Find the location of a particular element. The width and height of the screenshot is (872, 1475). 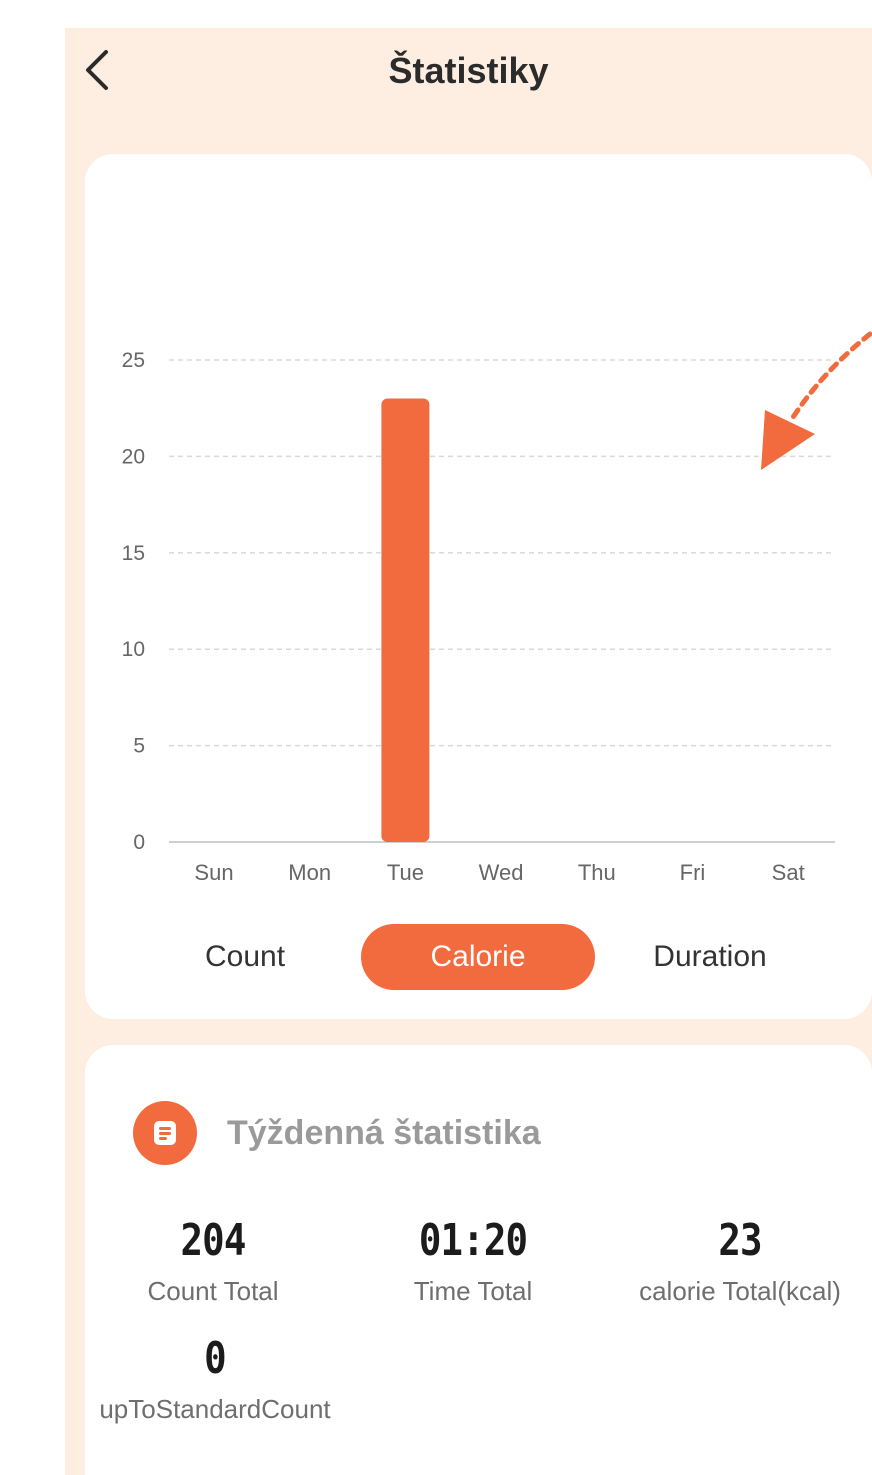

stat-value: 204 is located at coordinates (213, 1240).